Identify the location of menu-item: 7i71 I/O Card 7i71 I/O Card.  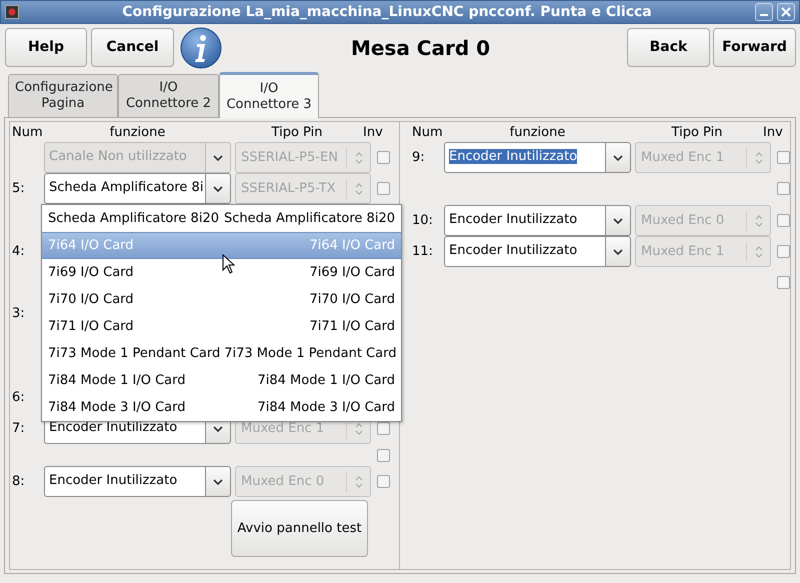
(221, 326).